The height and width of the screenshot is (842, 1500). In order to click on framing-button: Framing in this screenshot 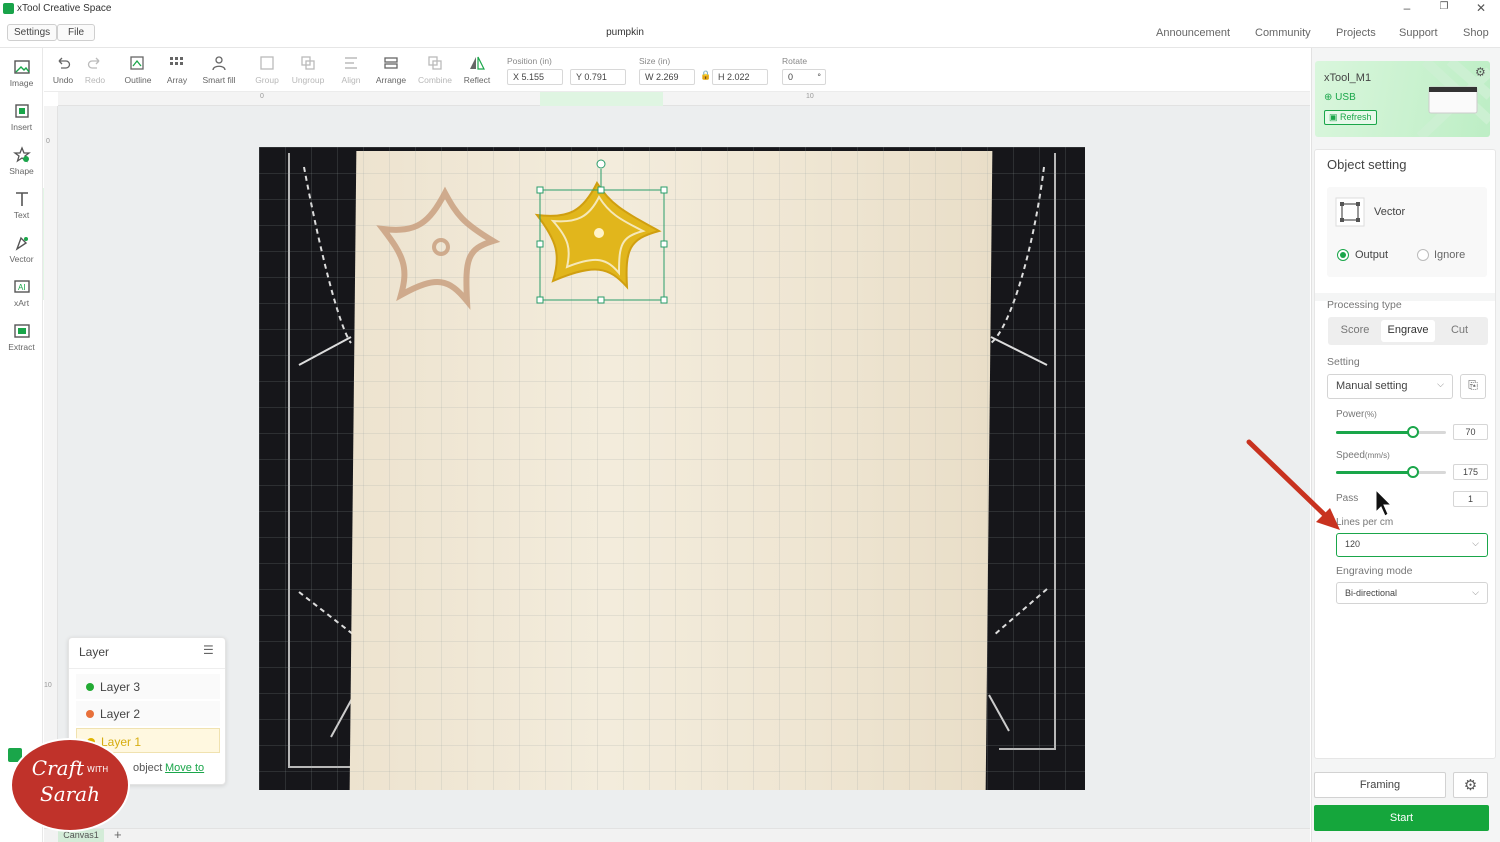, I will do `click(1380, 785)`.